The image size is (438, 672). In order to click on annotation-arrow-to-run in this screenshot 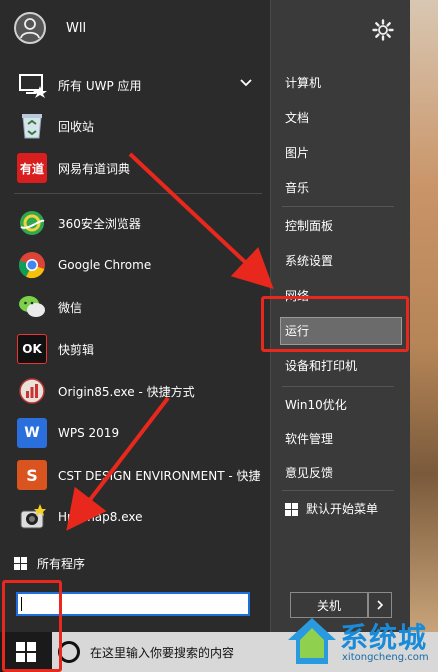, I will do `click(201, 220)`.